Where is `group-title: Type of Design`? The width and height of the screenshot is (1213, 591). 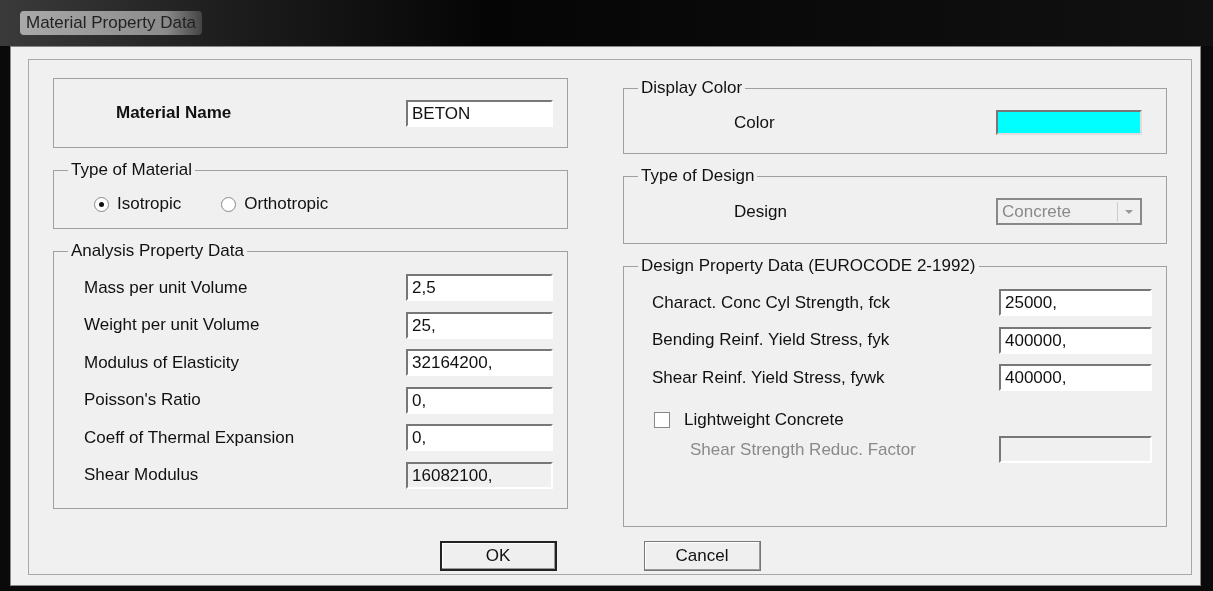 group-title: Type of Design is located at coordinates (698, 176).